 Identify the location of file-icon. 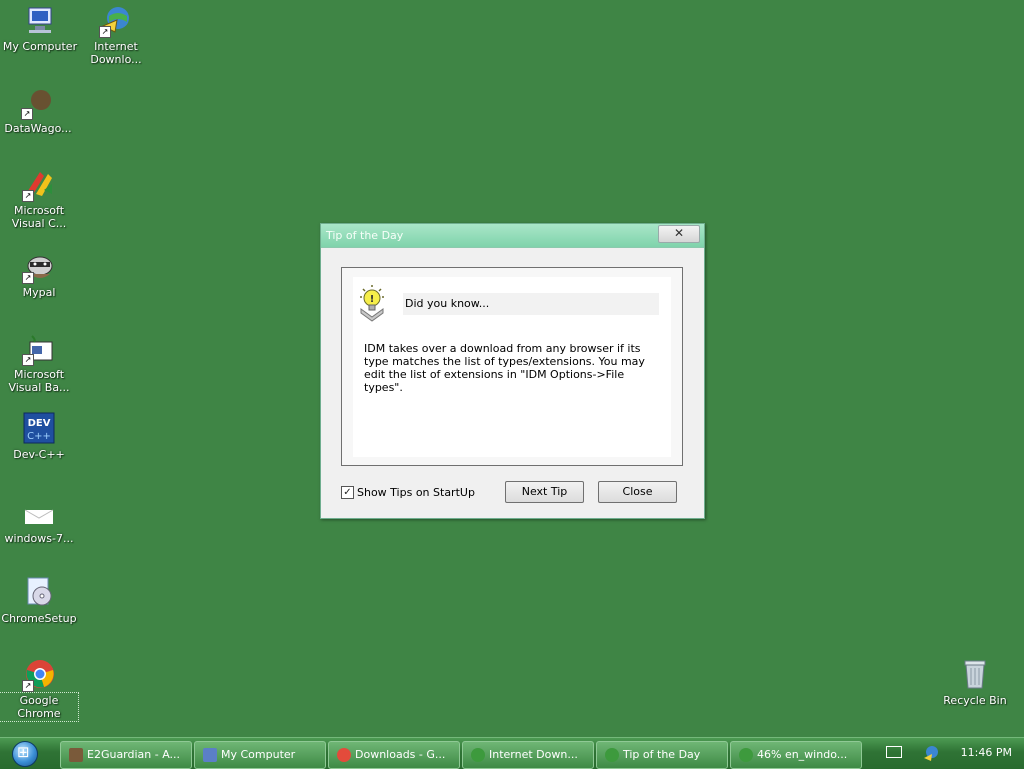
(39, 513).